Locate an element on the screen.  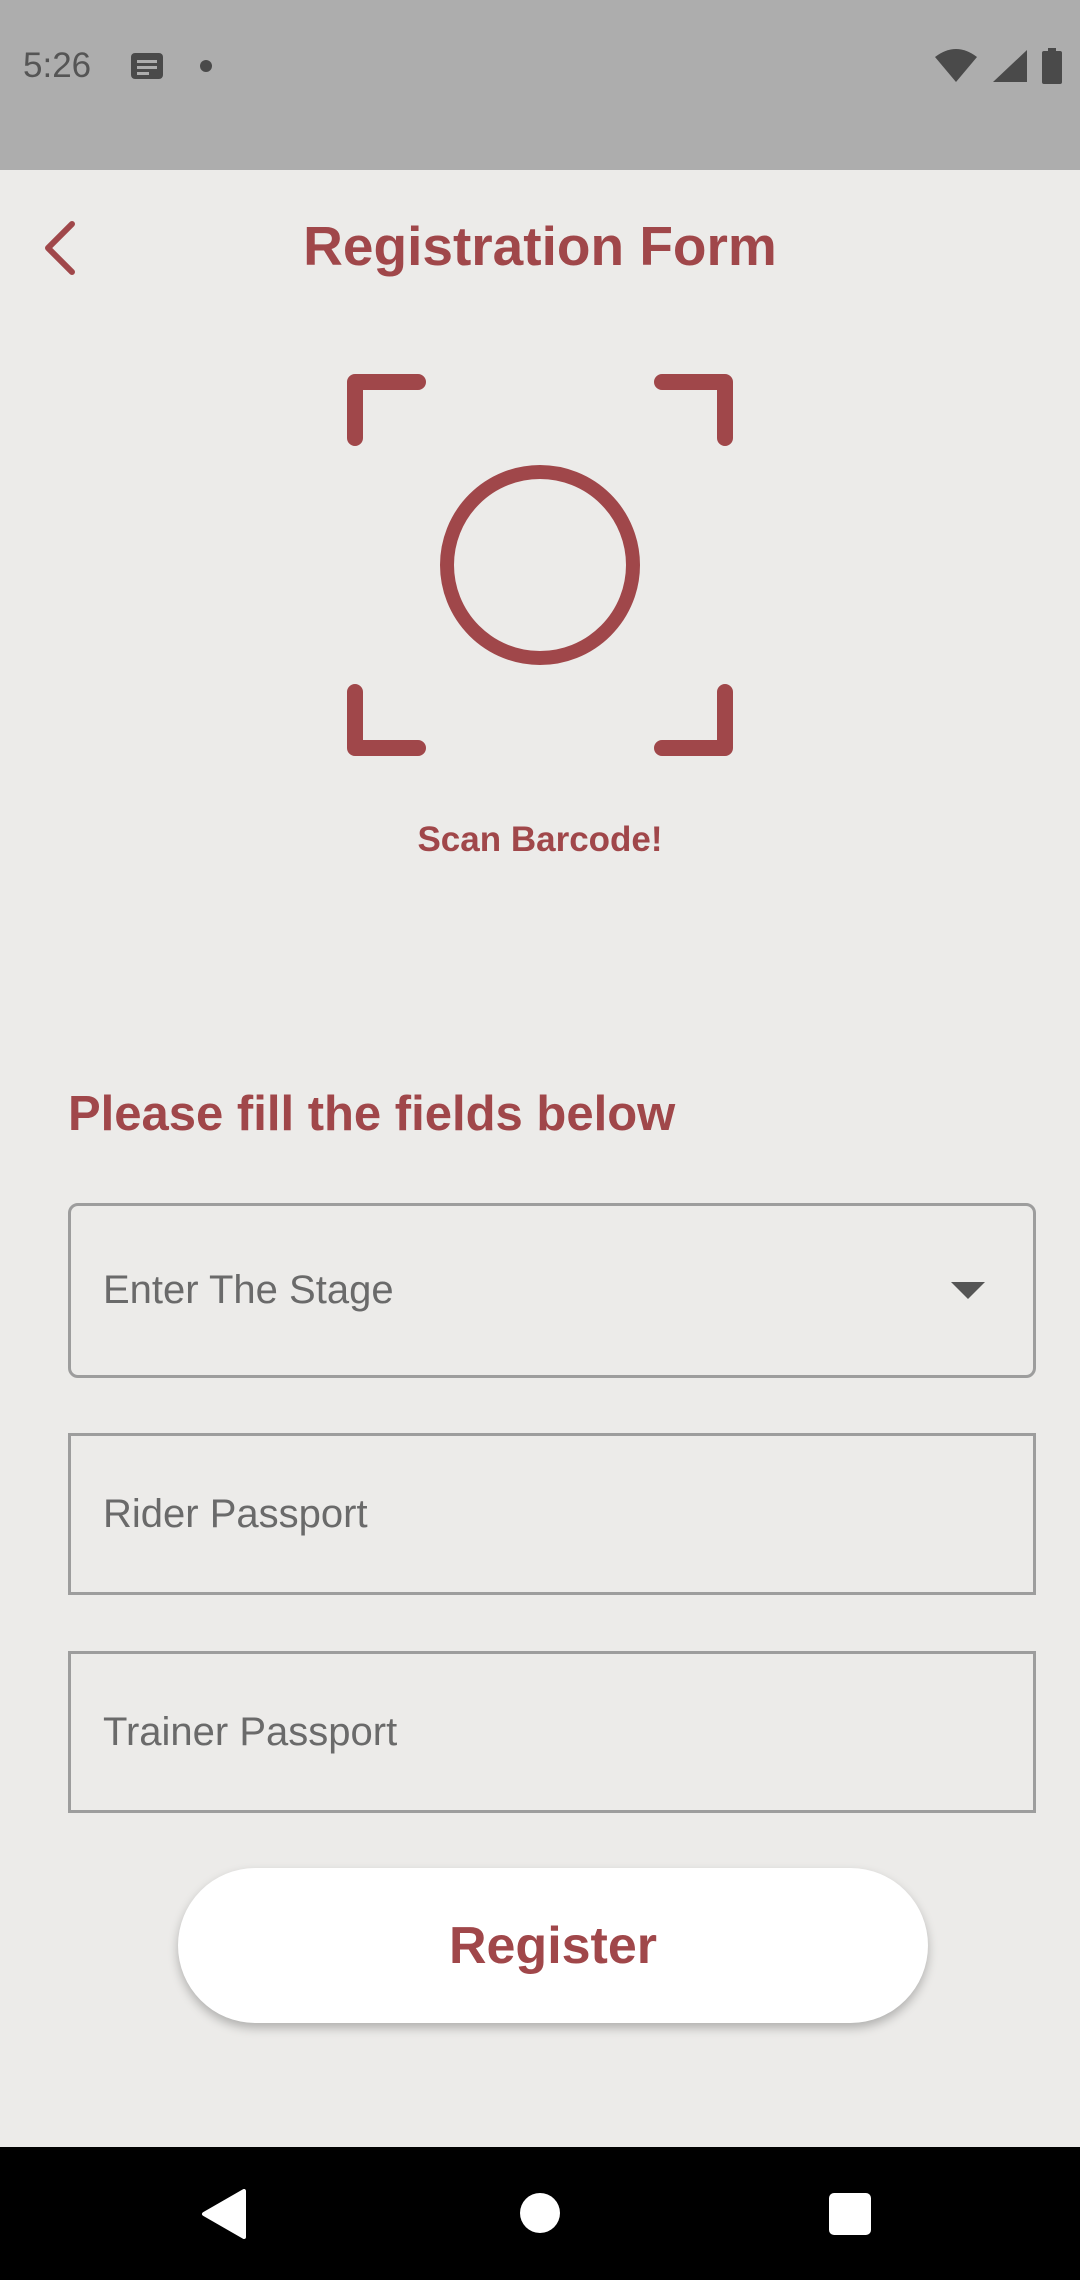
rider-passport-field is located at coordinates (552, 1514).